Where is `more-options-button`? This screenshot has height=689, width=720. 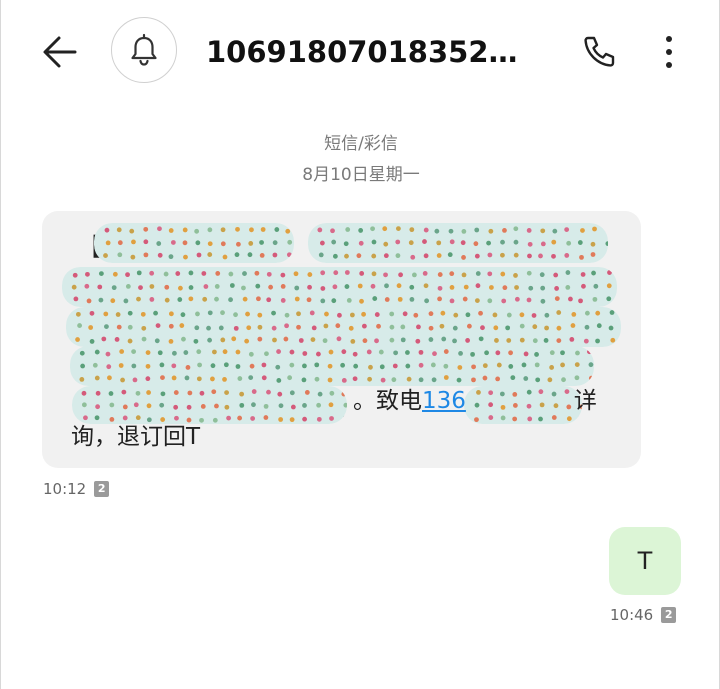 more-options-button is located at coordinates (669, 52).